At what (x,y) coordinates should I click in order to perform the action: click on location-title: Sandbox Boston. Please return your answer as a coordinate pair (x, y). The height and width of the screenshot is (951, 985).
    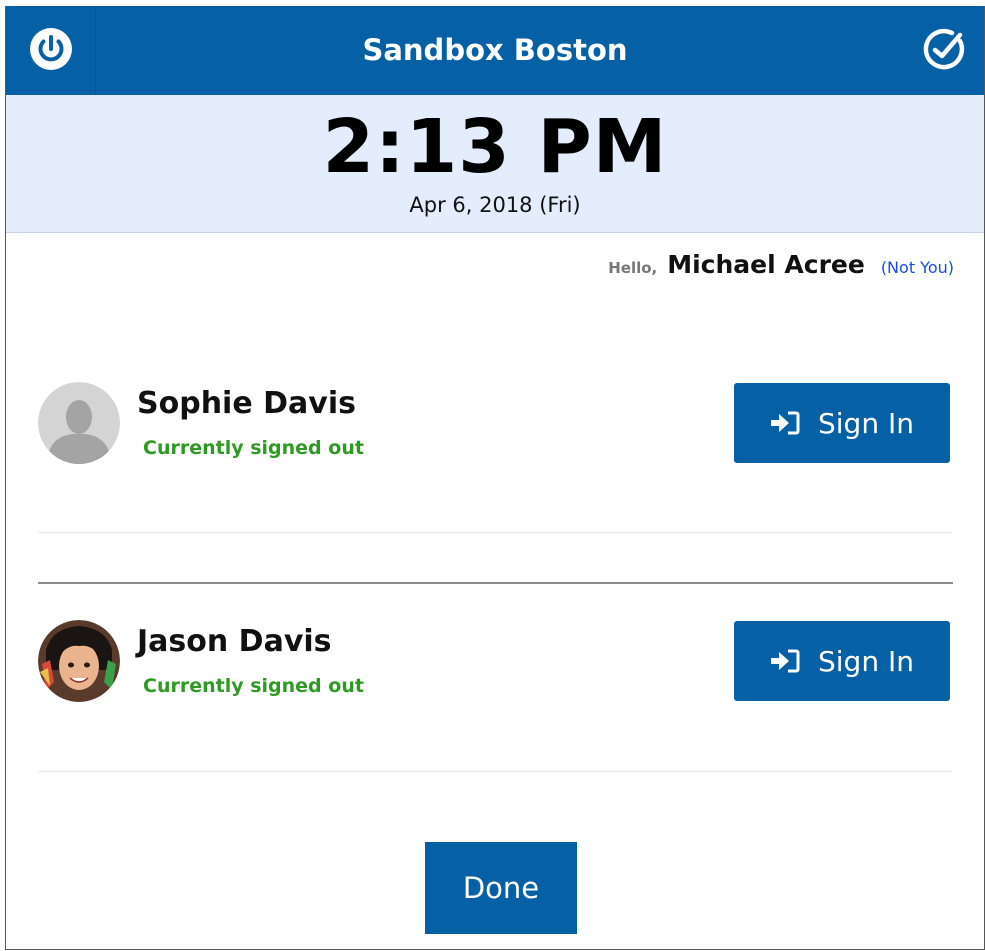
    Looking at the image, I should click on (495, 50).